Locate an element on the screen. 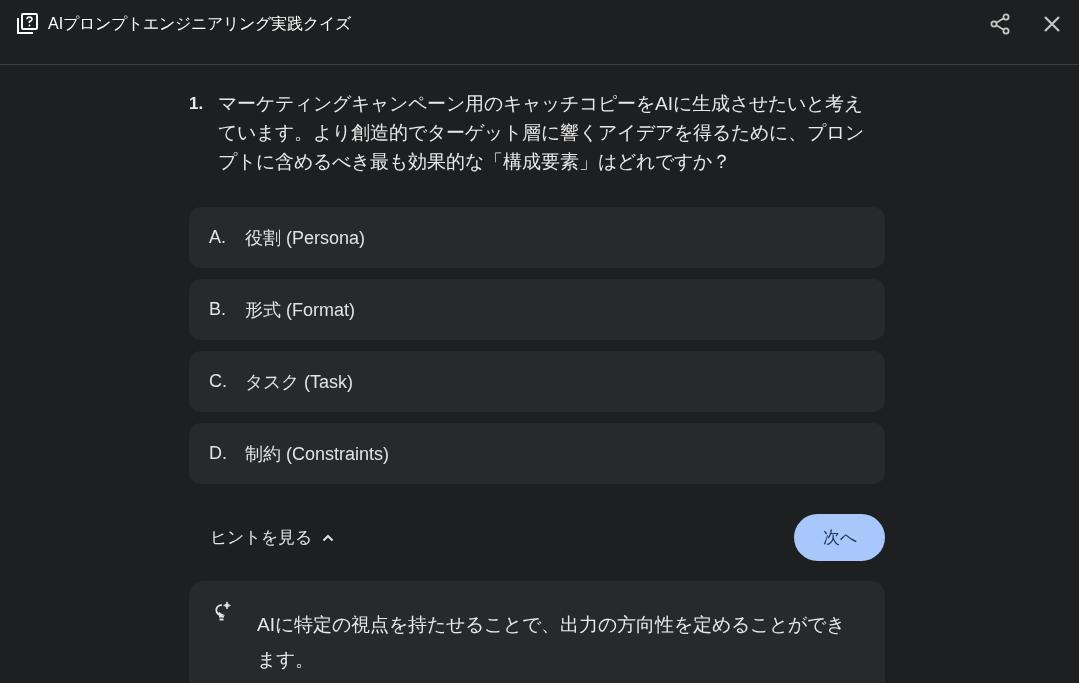  hint-toggle: ヒントを見る is located at coordinates (265, 537).